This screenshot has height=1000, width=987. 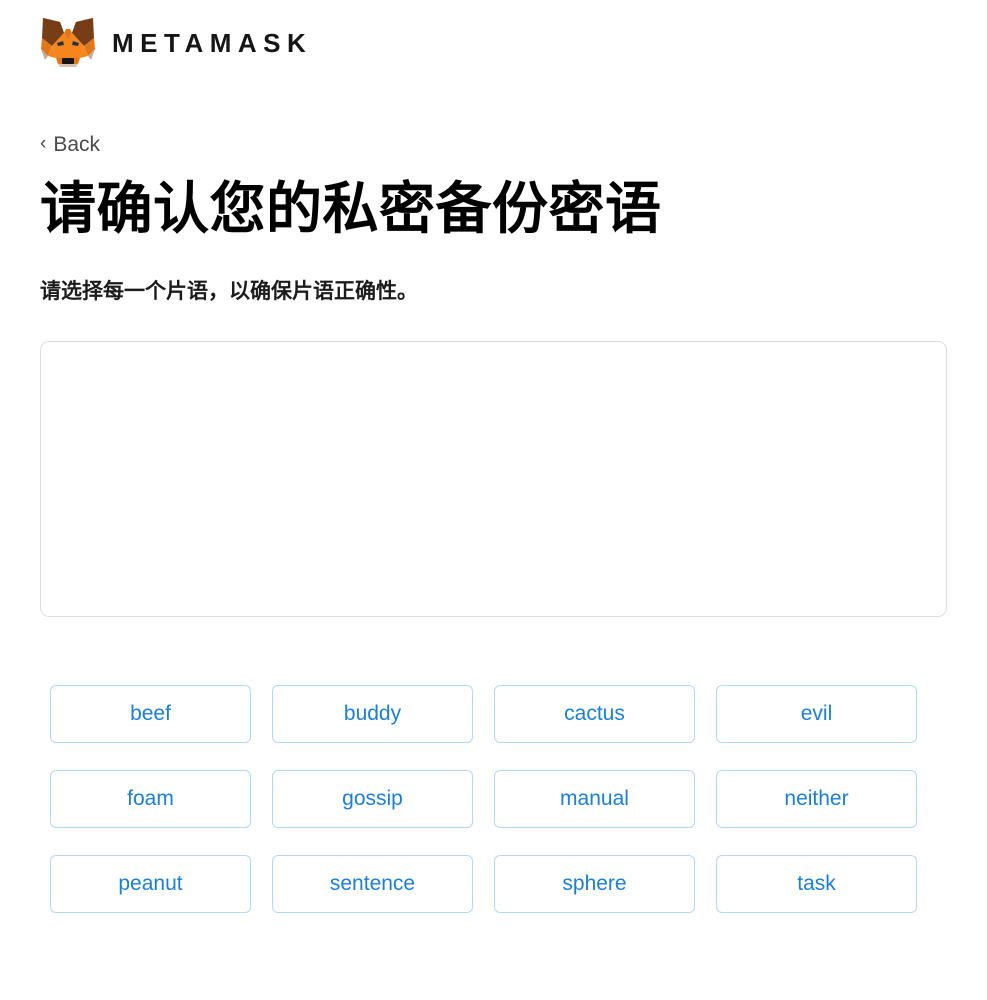 What do you see at coordinates (212, 43) in the screenshot?
I see `metamask-wordmark: METAMASK` at bounding box center [212, 43].